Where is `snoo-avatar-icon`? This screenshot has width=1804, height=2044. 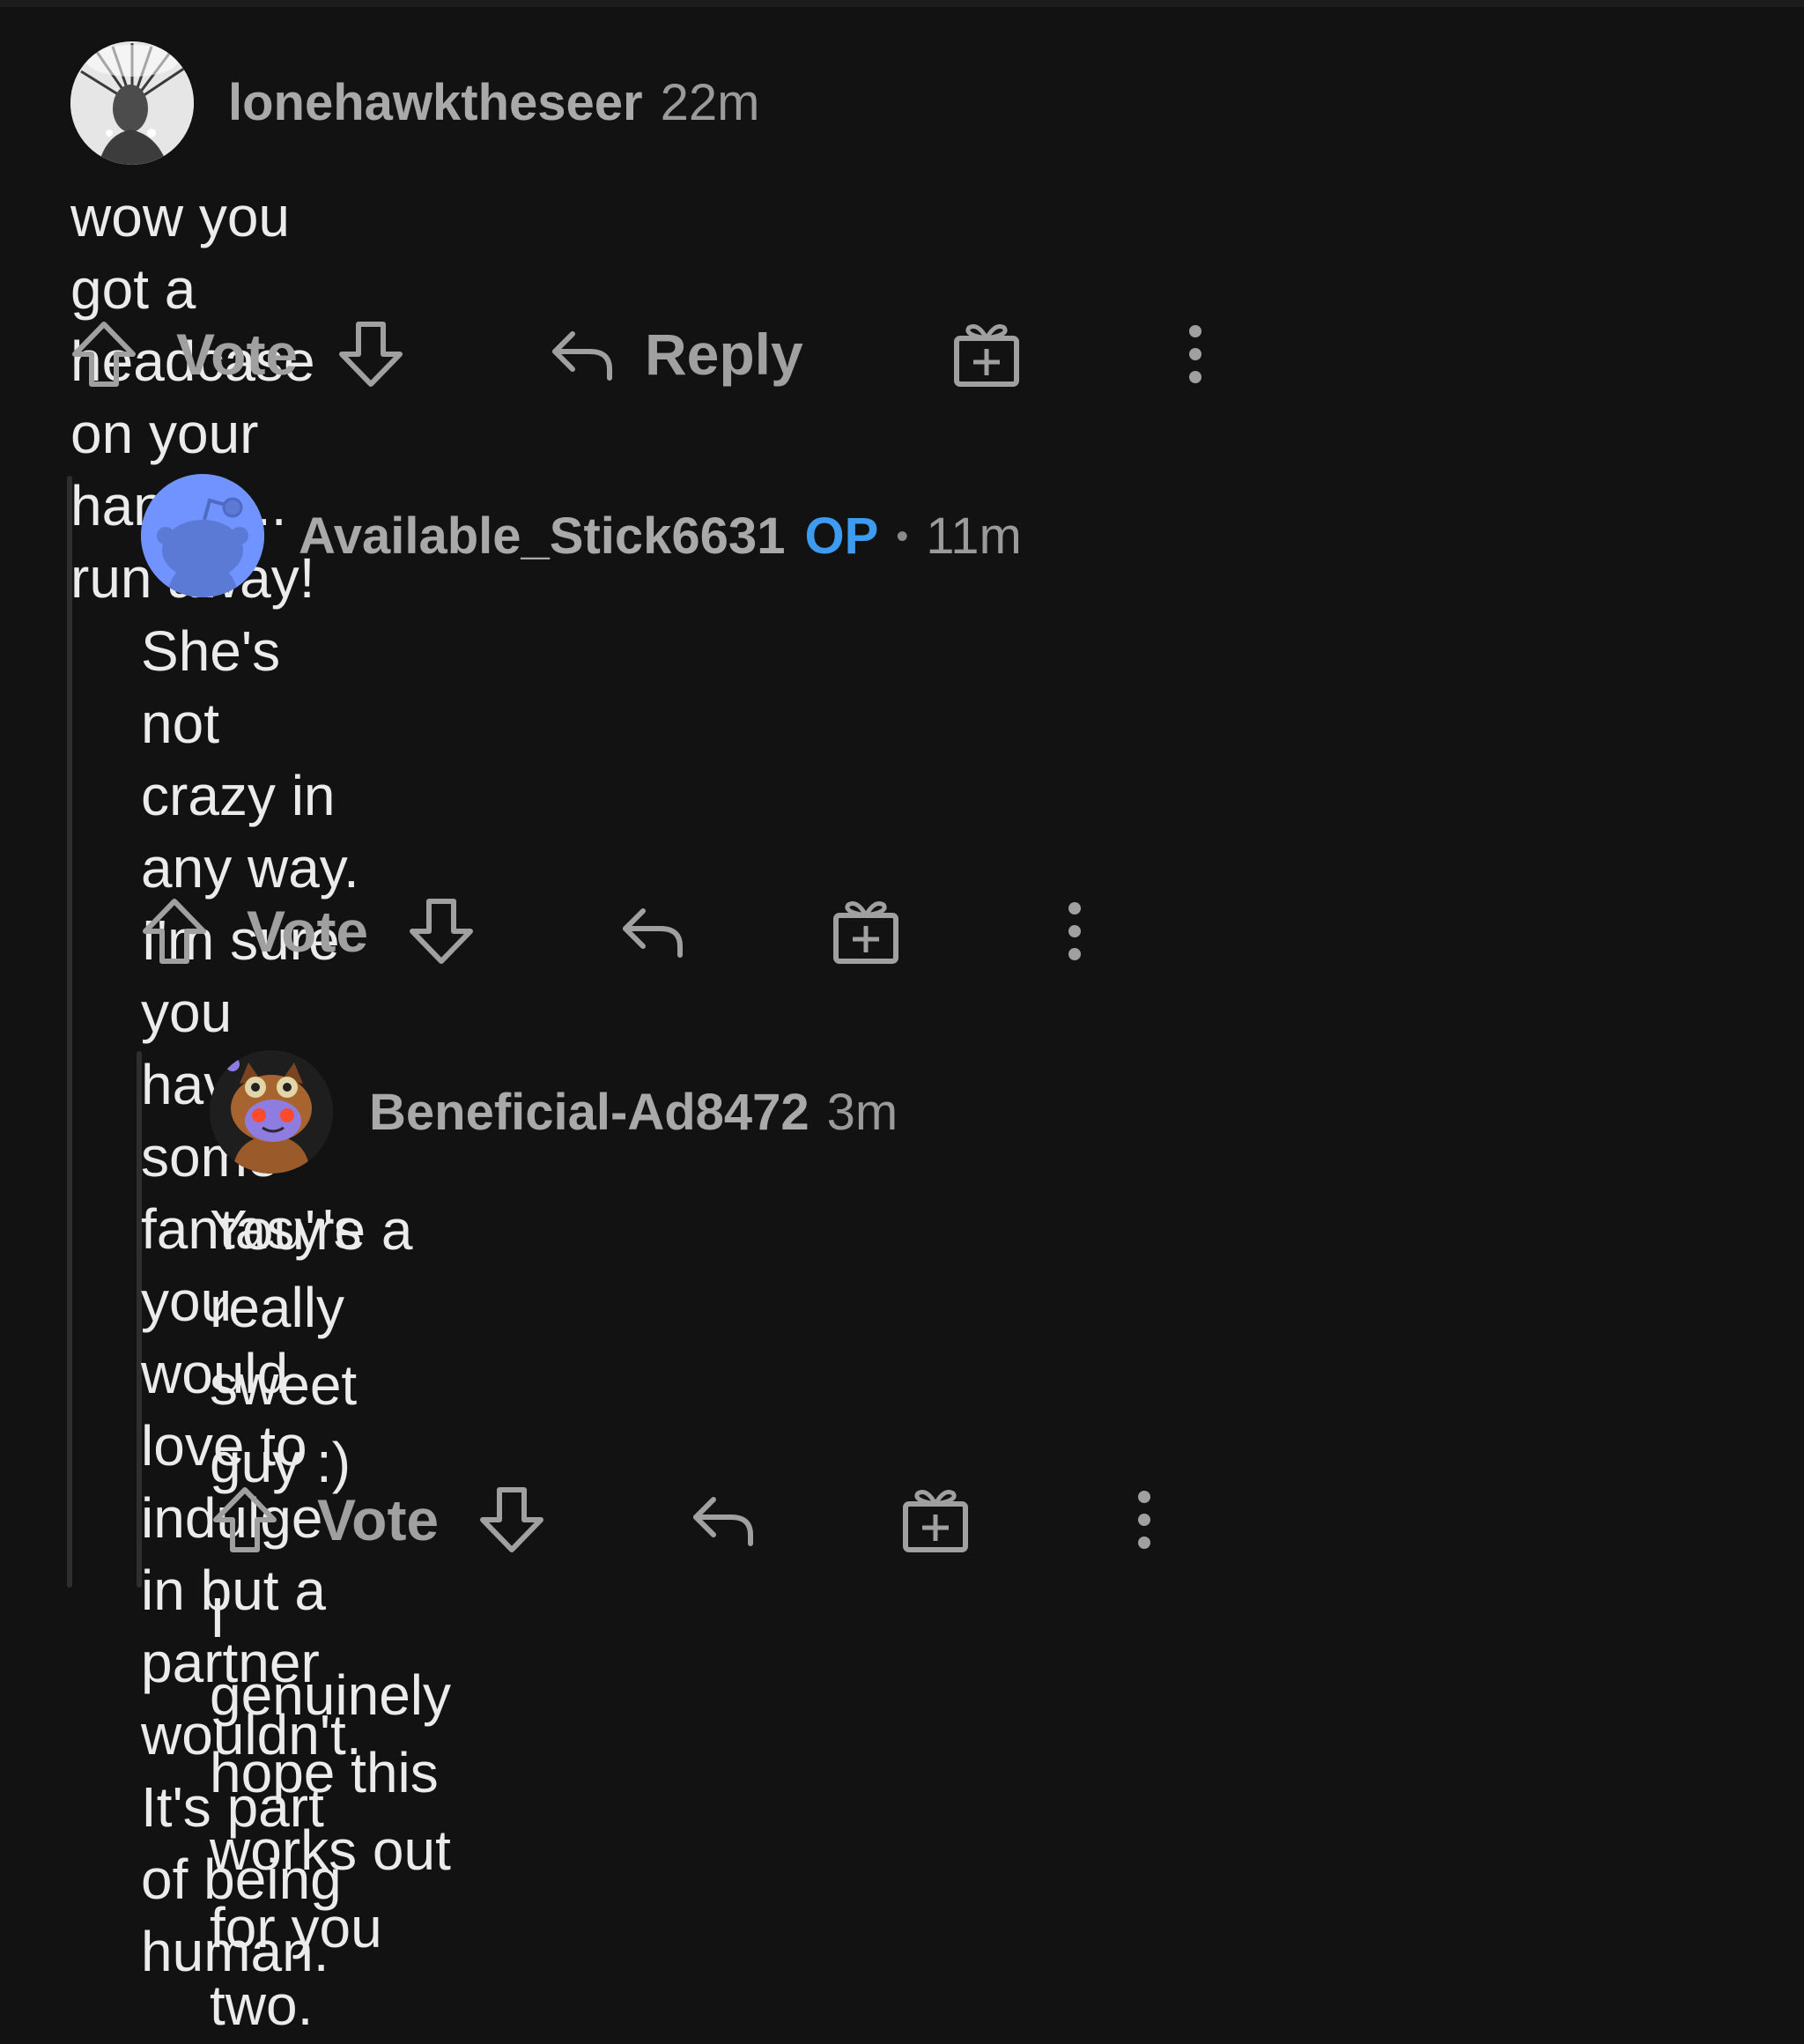 snoo-avatar-icon is located at coordinates (202, 535).